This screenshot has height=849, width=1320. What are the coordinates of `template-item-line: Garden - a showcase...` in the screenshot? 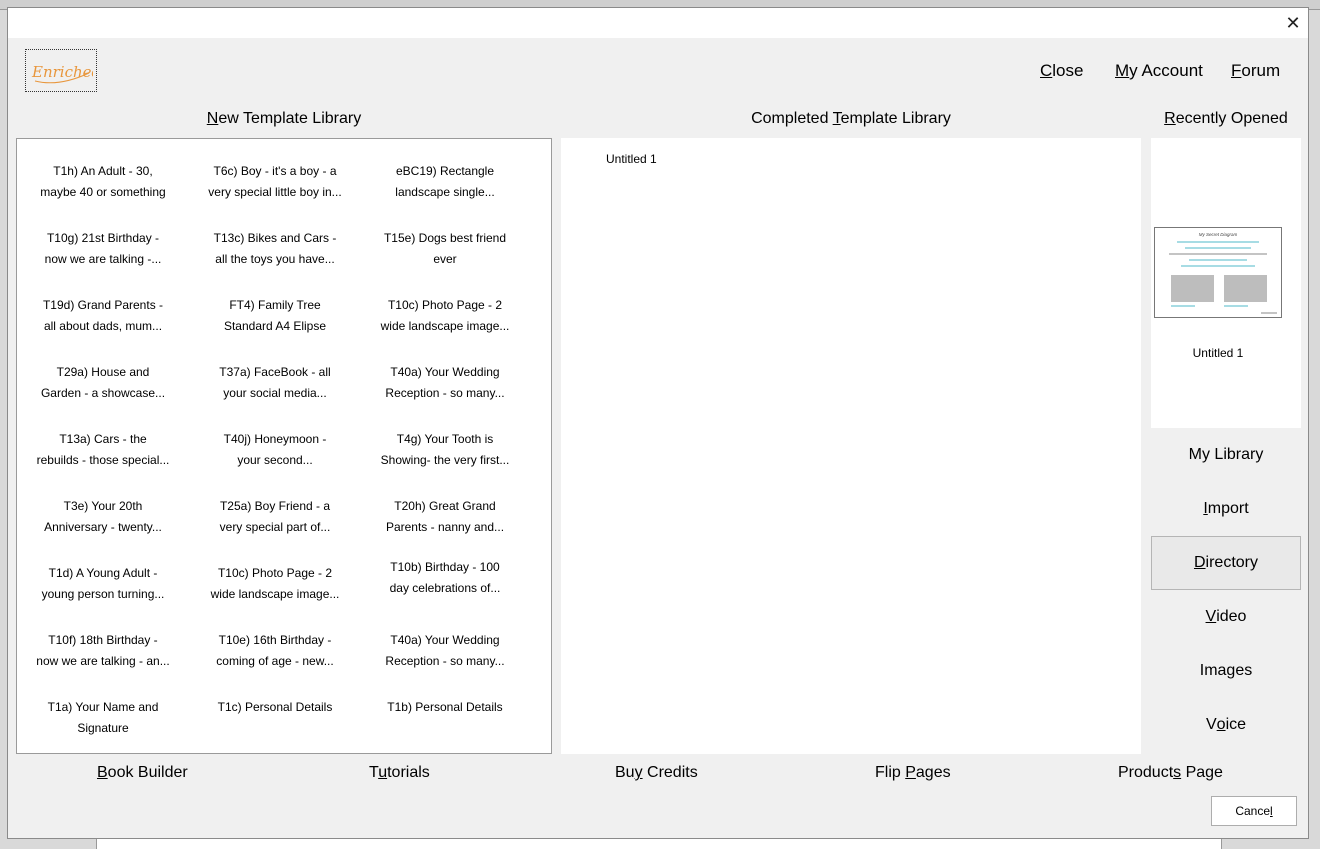 It's located at (103, 393).